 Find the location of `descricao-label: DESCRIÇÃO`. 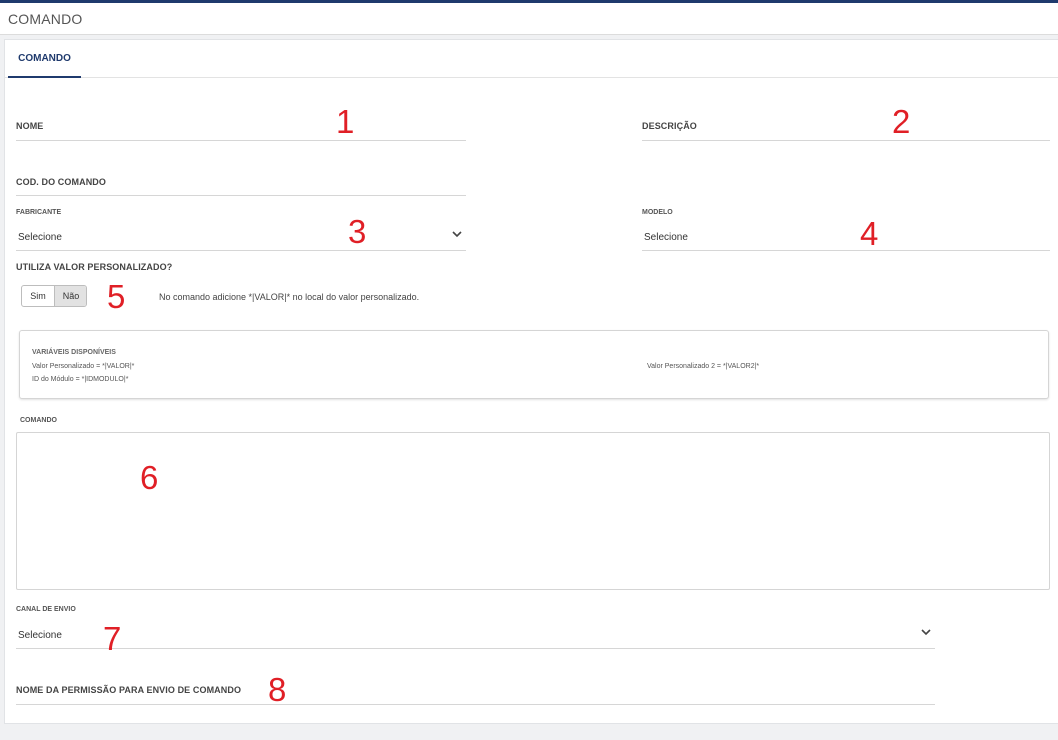

descricao-label: DESCRIÇÃO is located at coordinates (669, 126).